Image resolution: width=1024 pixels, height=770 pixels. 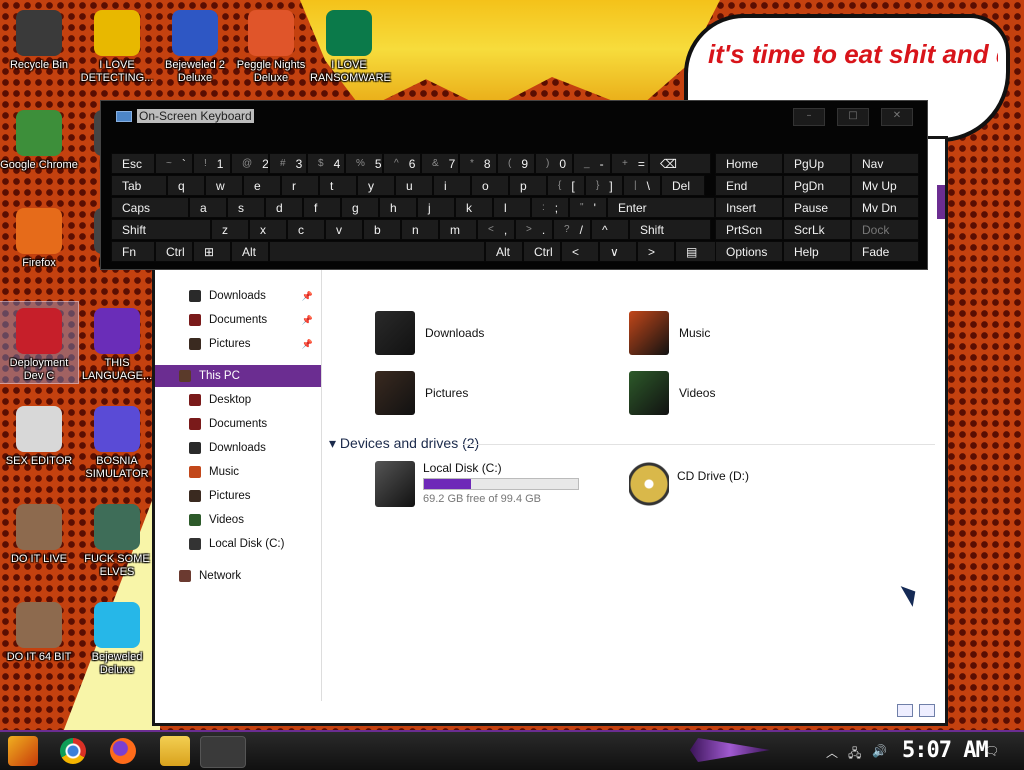 I want to click on folder-item: Downloads, so click(x=429, y=333).